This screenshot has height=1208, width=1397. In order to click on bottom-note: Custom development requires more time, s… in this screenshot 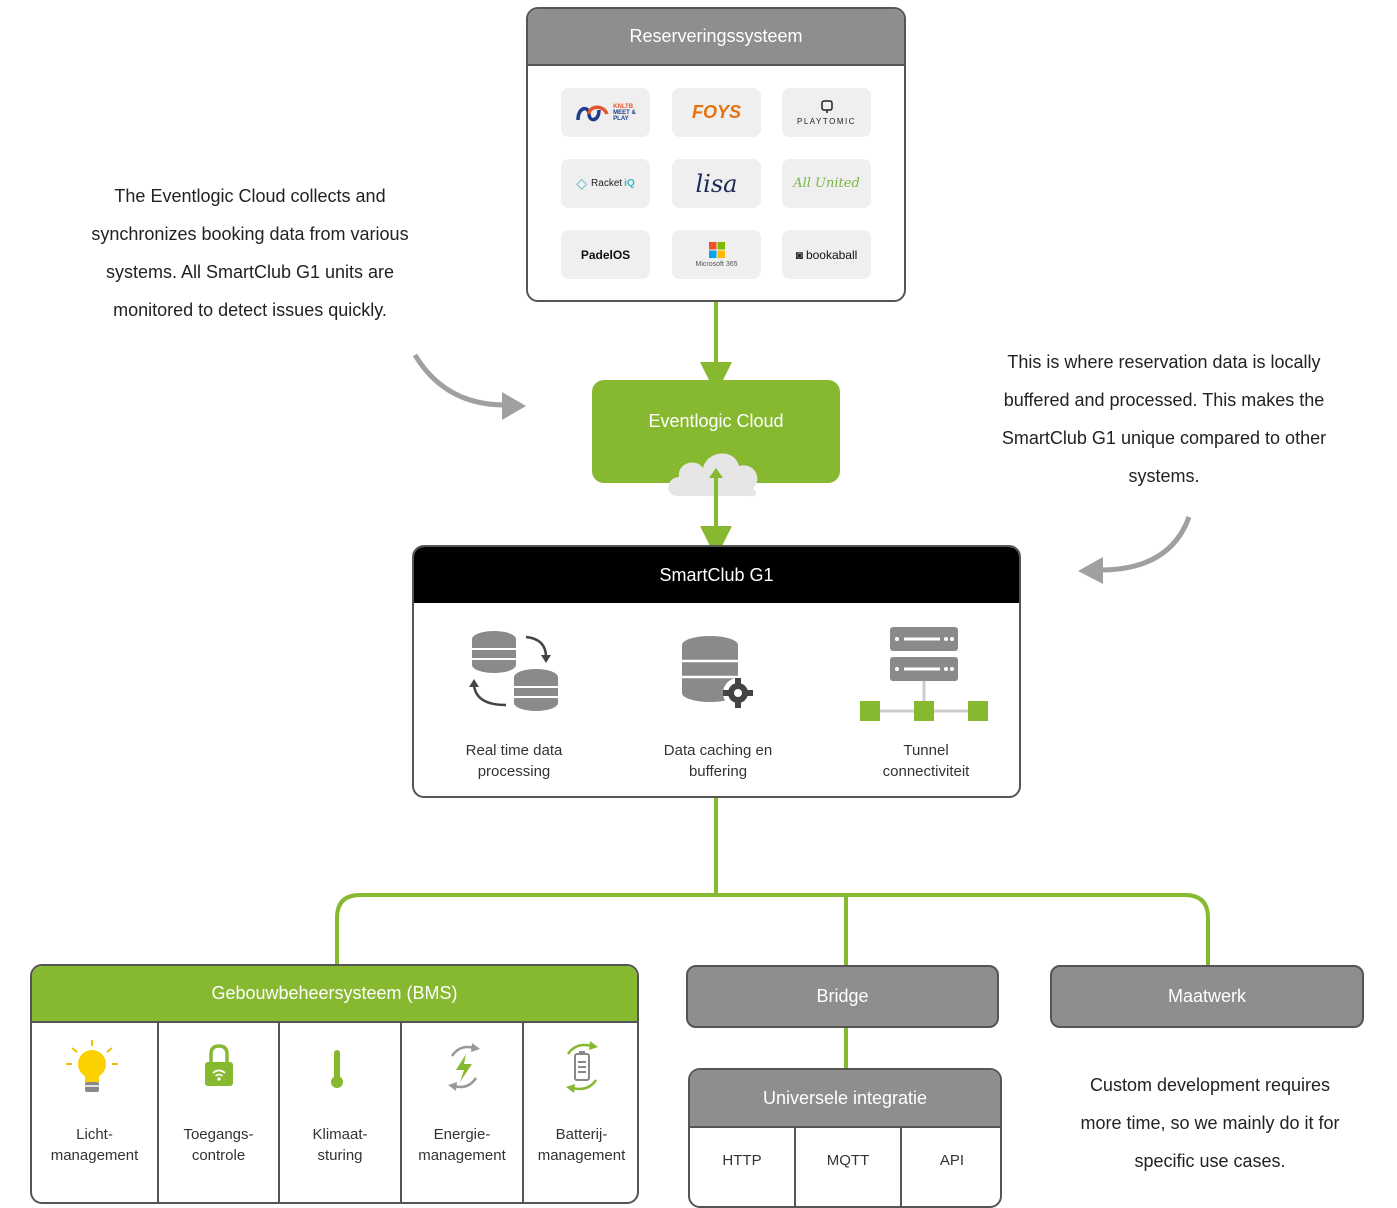, I will do `click(1210, 1123)`.